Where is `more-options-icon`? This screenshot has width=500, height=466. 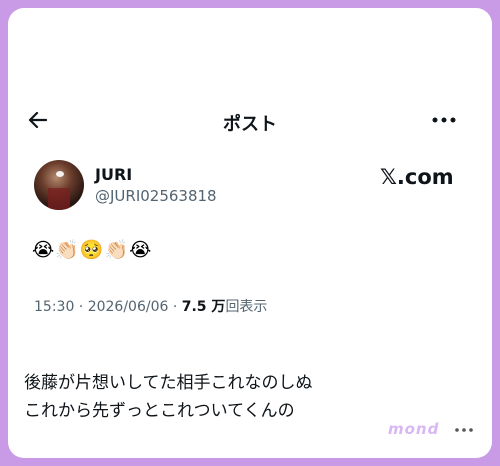
more-options-icon is located at coordinates (444, 120).